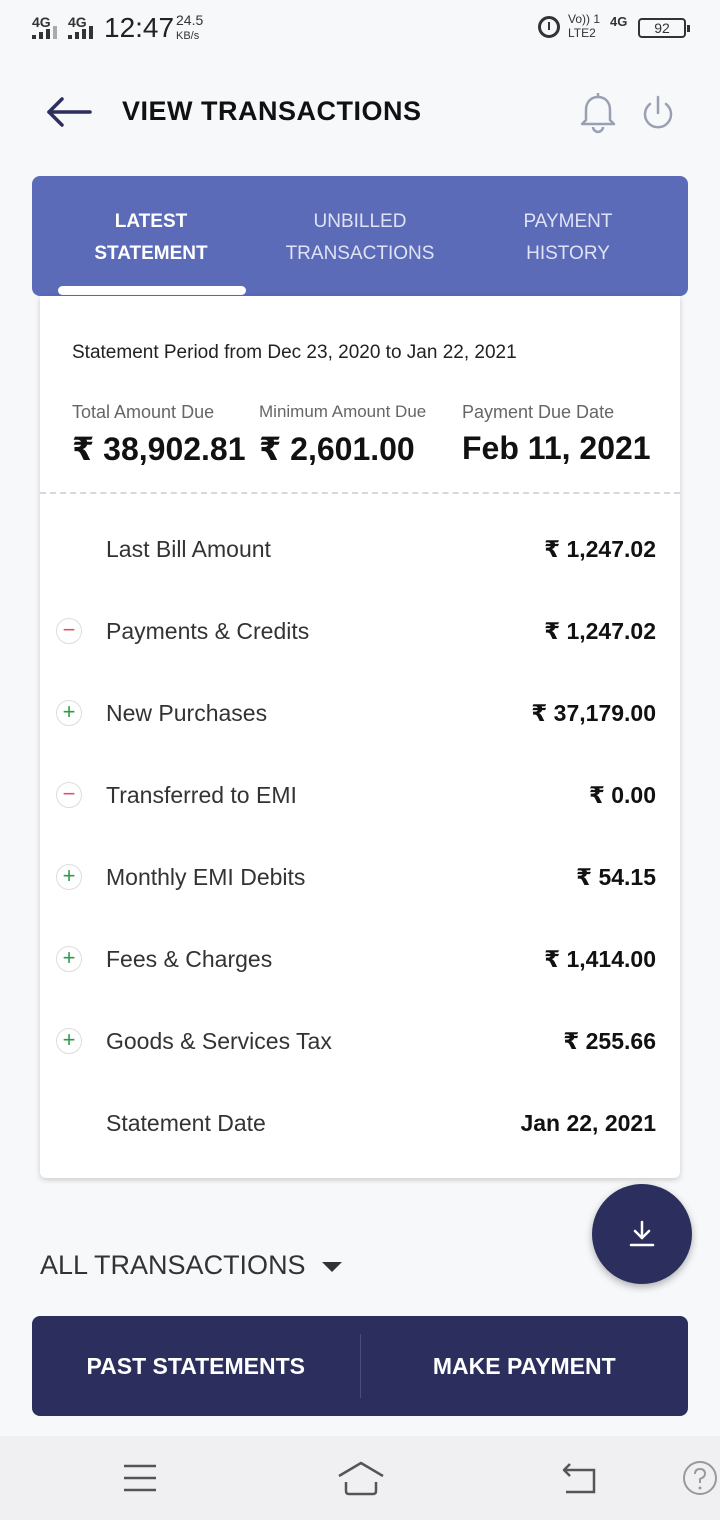 This screenshot has width=720, height=1520. What do you see at coordinates (190, 20) in the screenshot?
I see `speed-value: 24.5` at bounding box center [190, 20].